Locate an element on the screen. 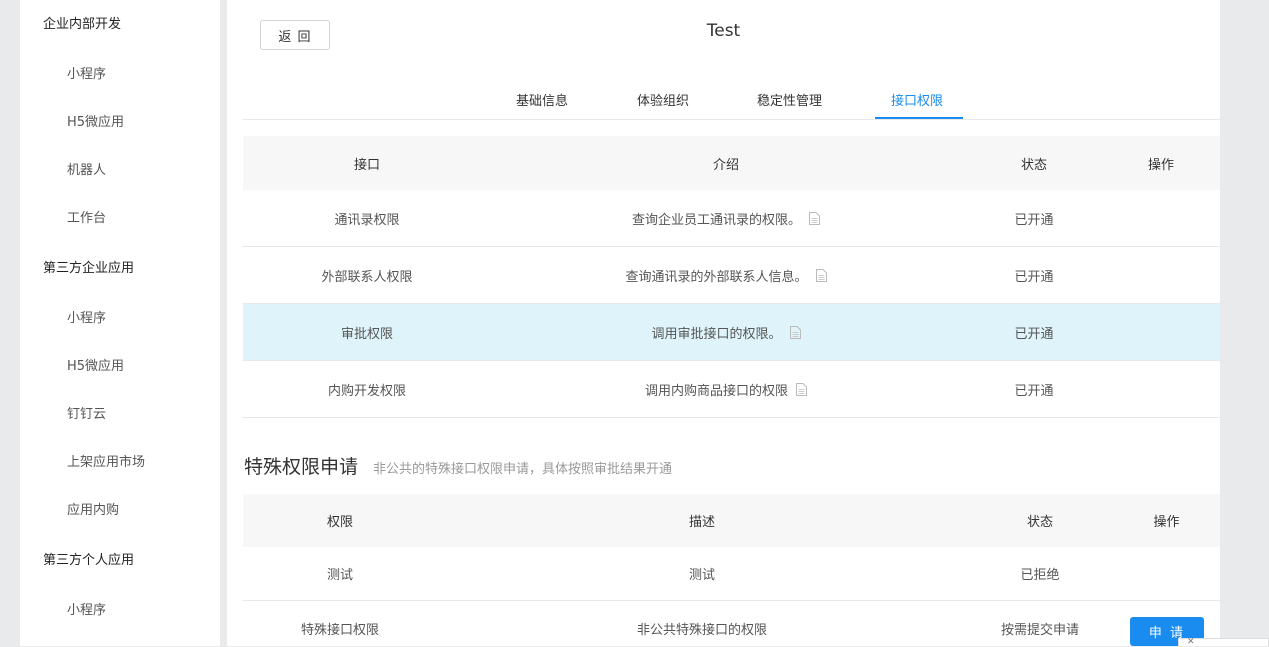 This screenshot has width=1269, height=647. sidebar-item-tp-dingcloud: 钉钉云 is located at coordinates (86, 412).